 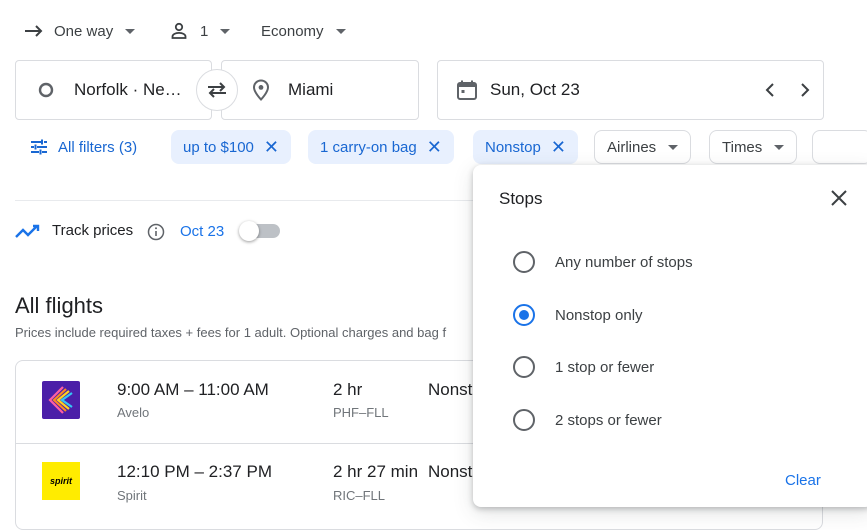 What do you see at coordinates (535, 89) in the screenshot?
I see `departure-date-value: Sun, Oct 23` at bounding box center [535, 89].